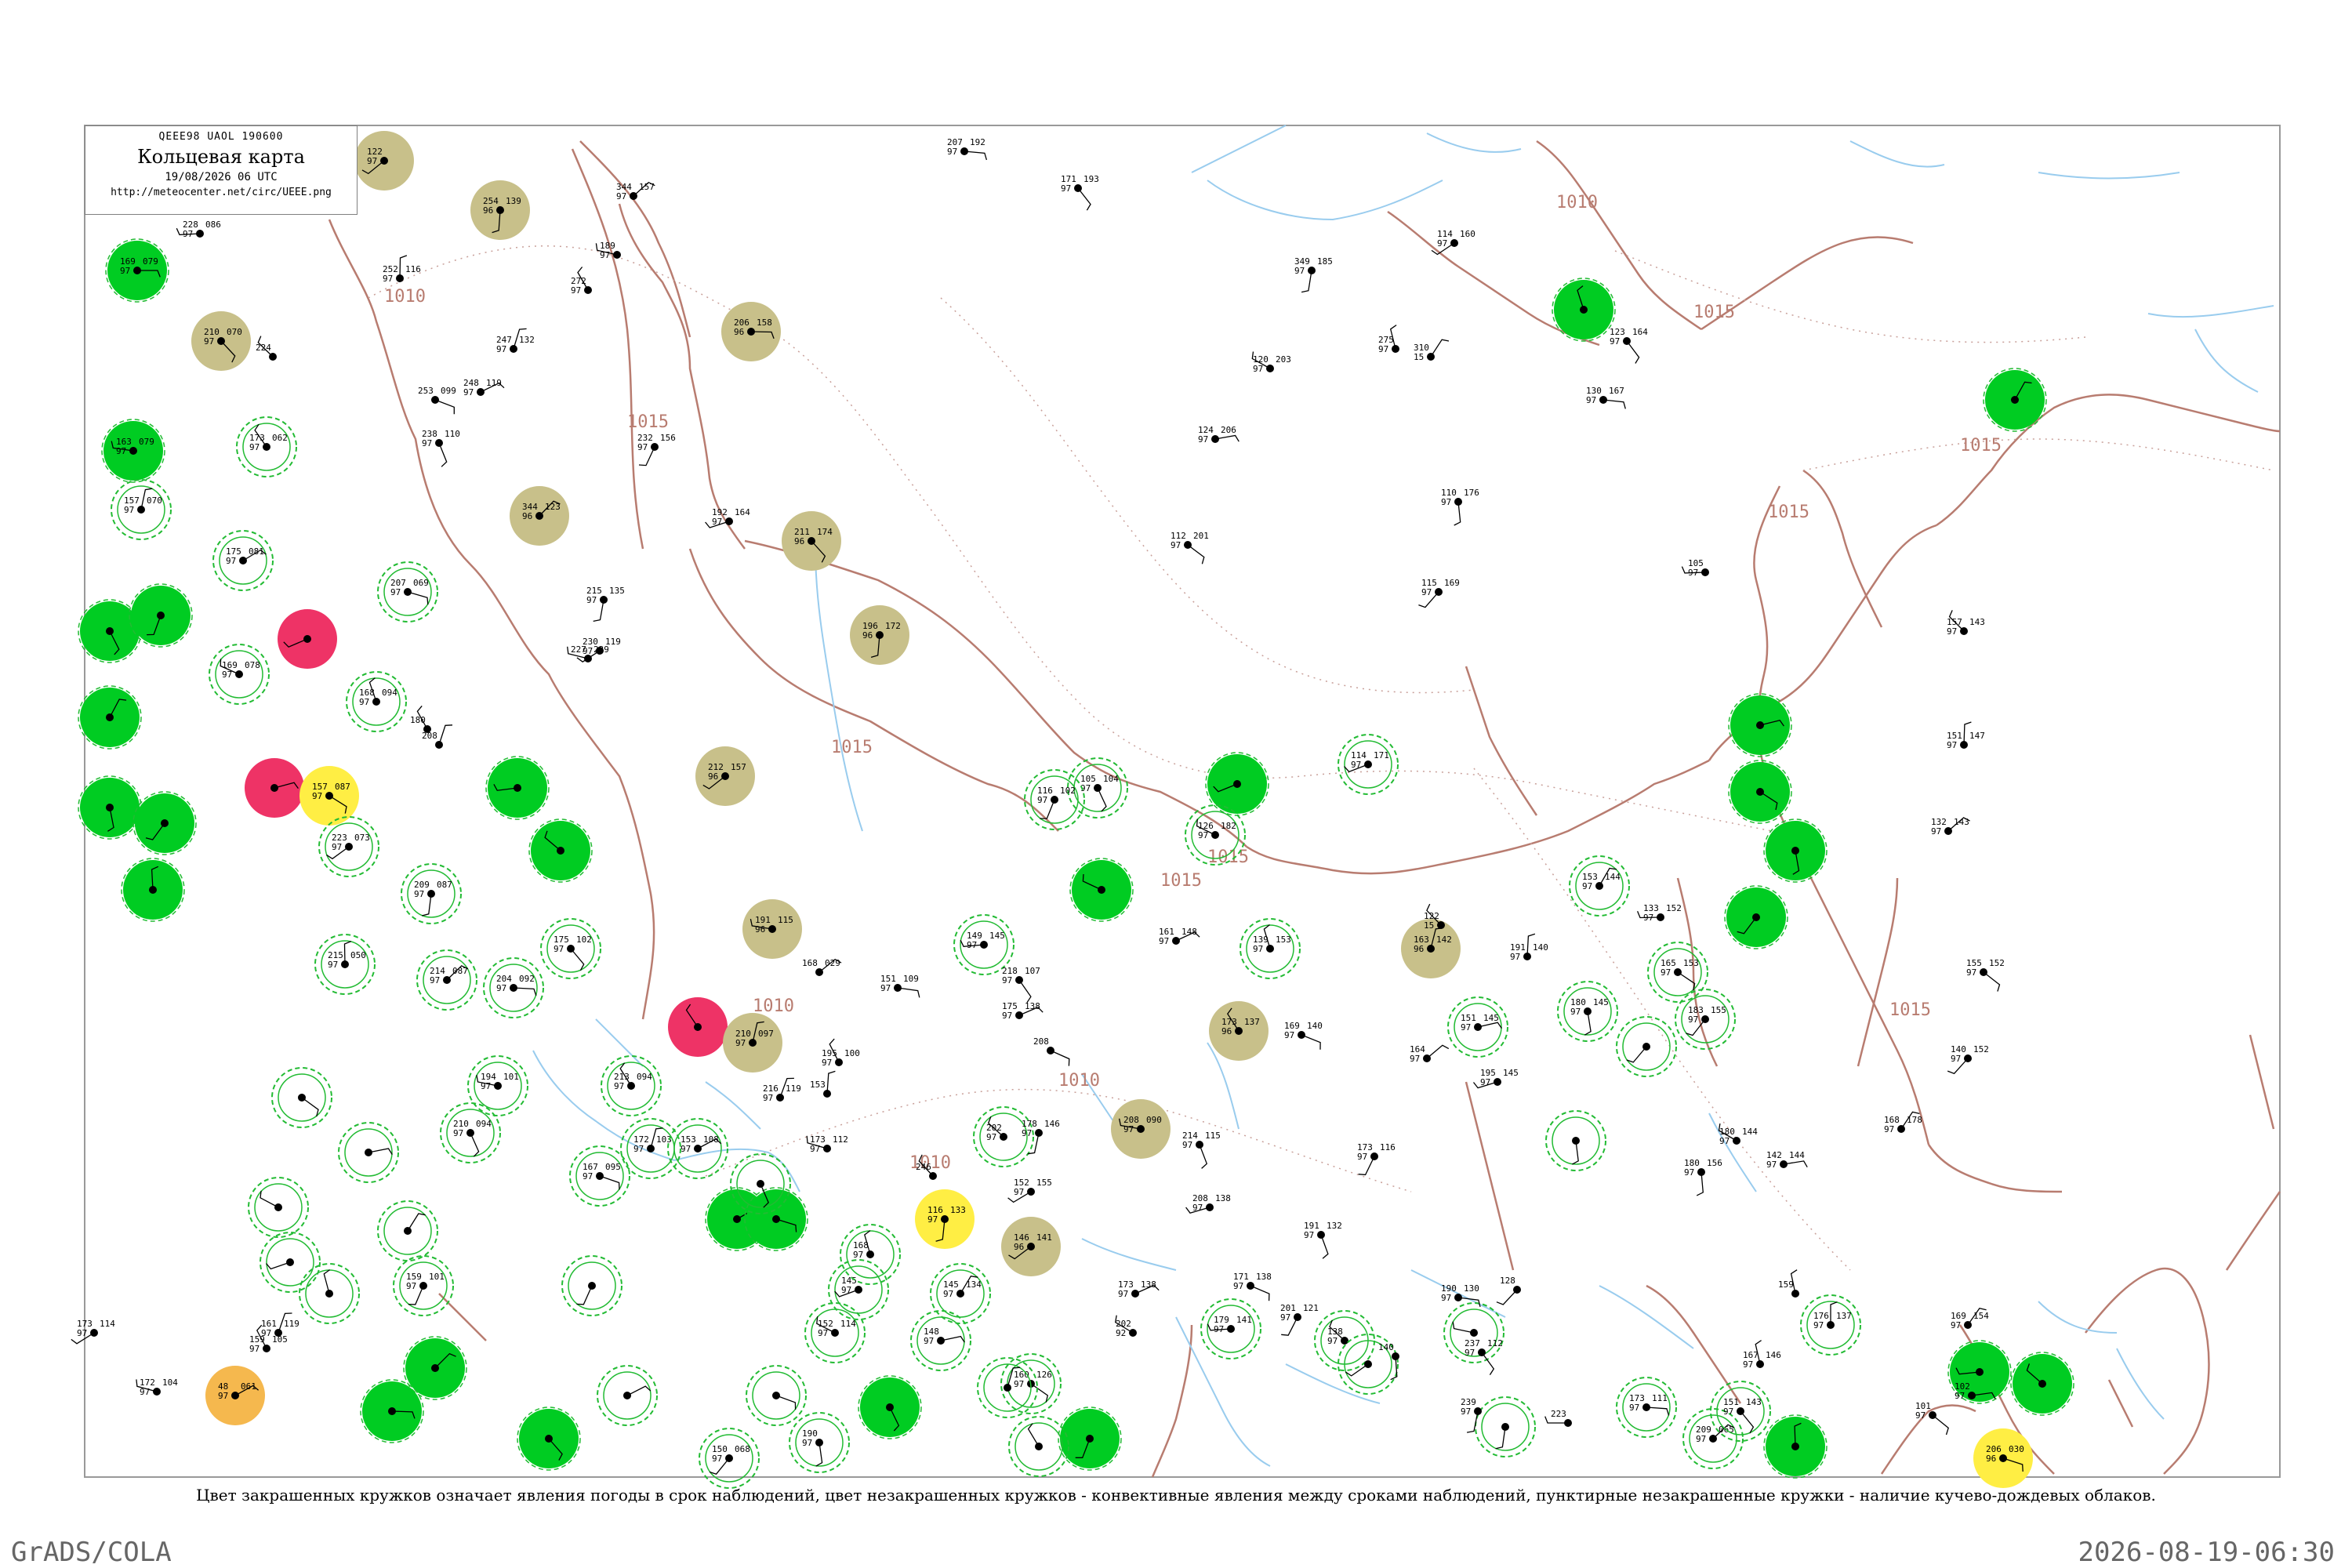 This screenshot has height=1568, width=2352. What do you see at coordinates (1154, 1120) in the screenshot?
I see `station-pressure: 090` at bounding box center [1154, 1120].